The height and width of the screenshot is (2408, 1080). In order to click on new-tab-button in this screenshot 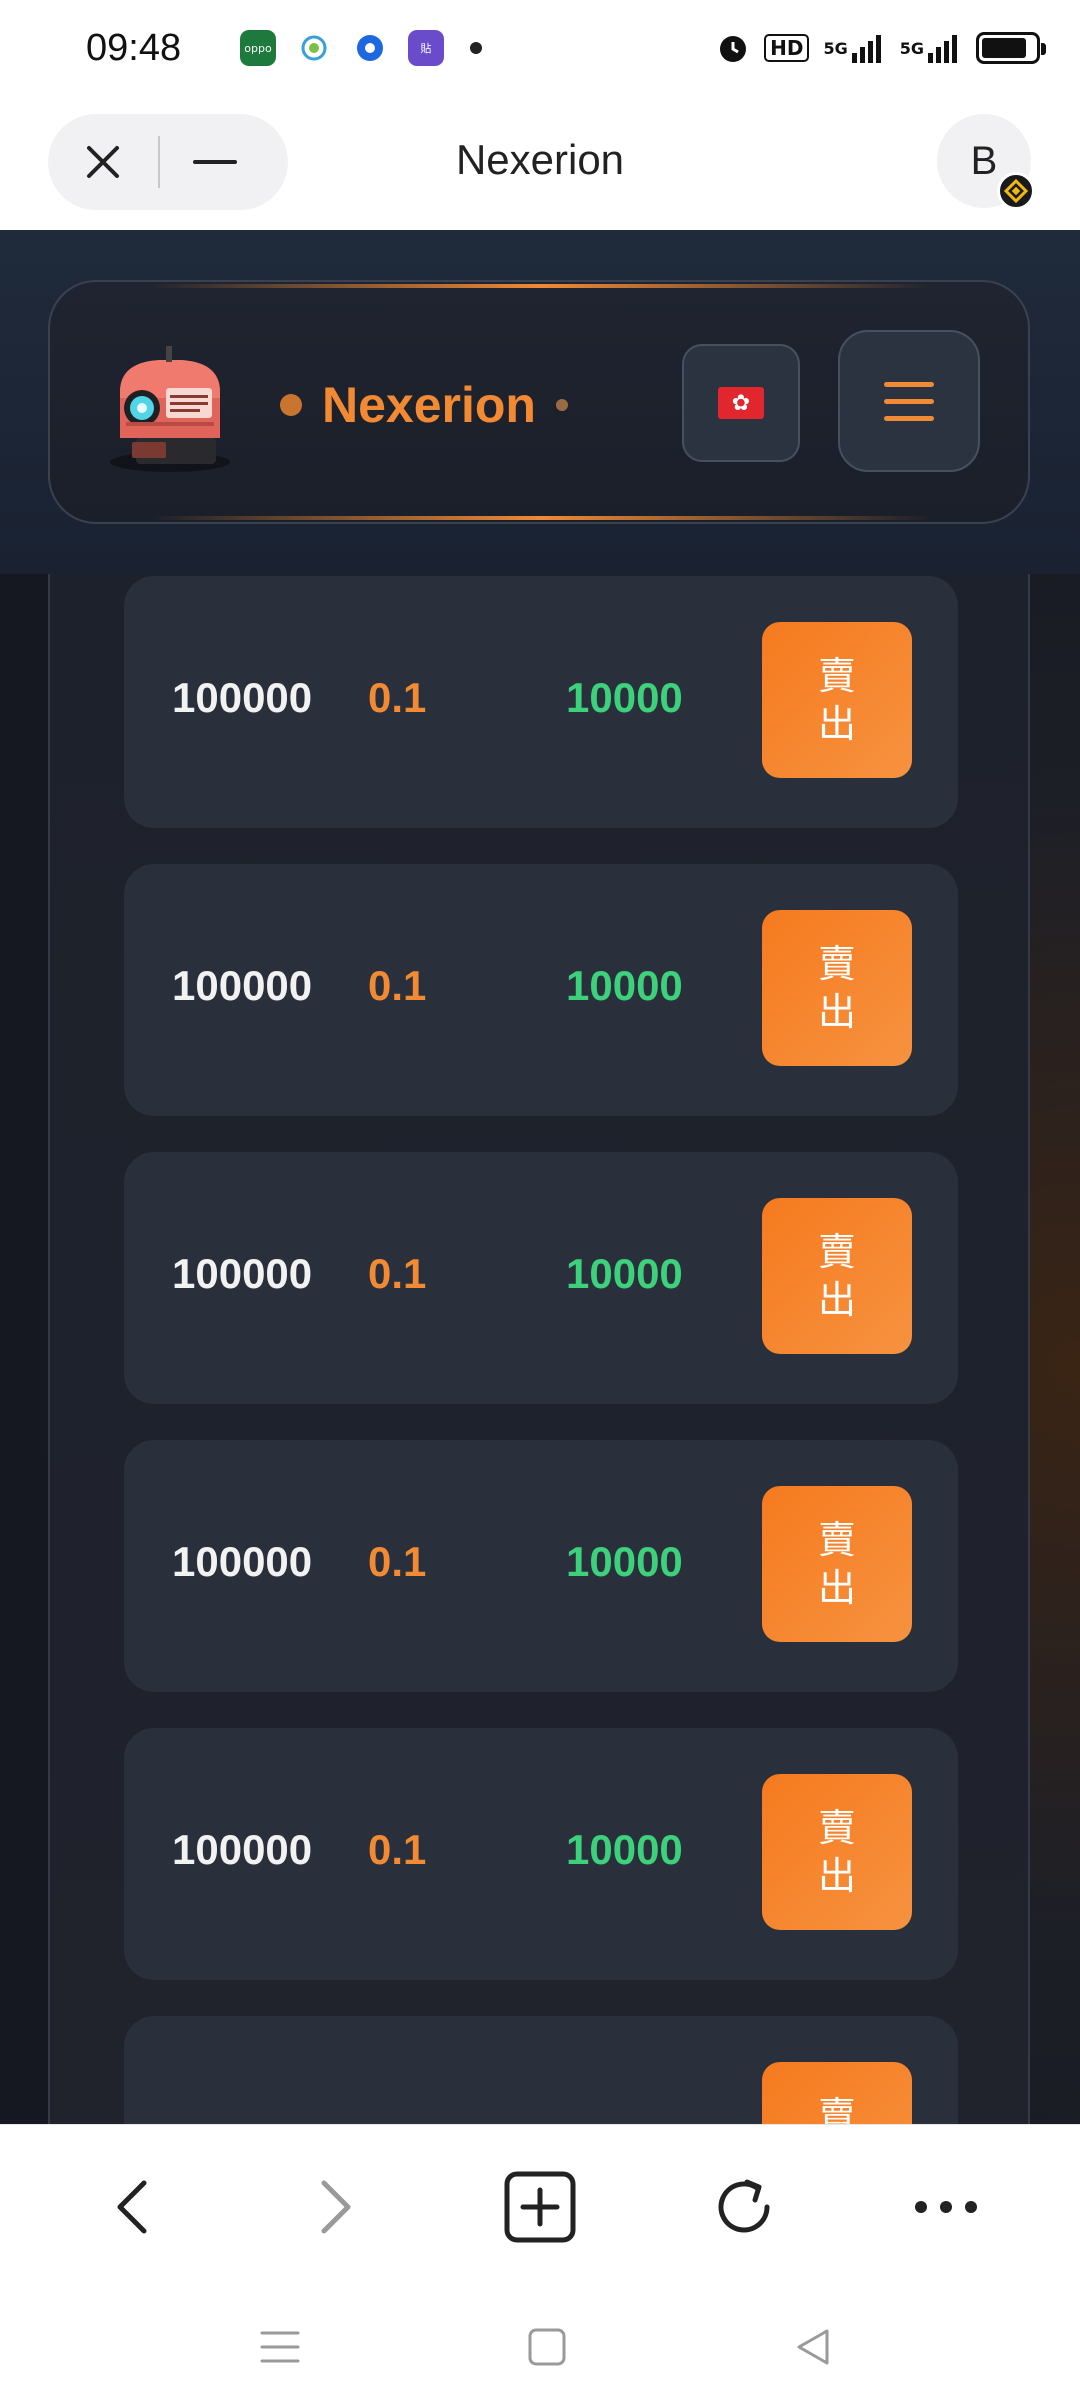, I will do `click(540, 2207)`.